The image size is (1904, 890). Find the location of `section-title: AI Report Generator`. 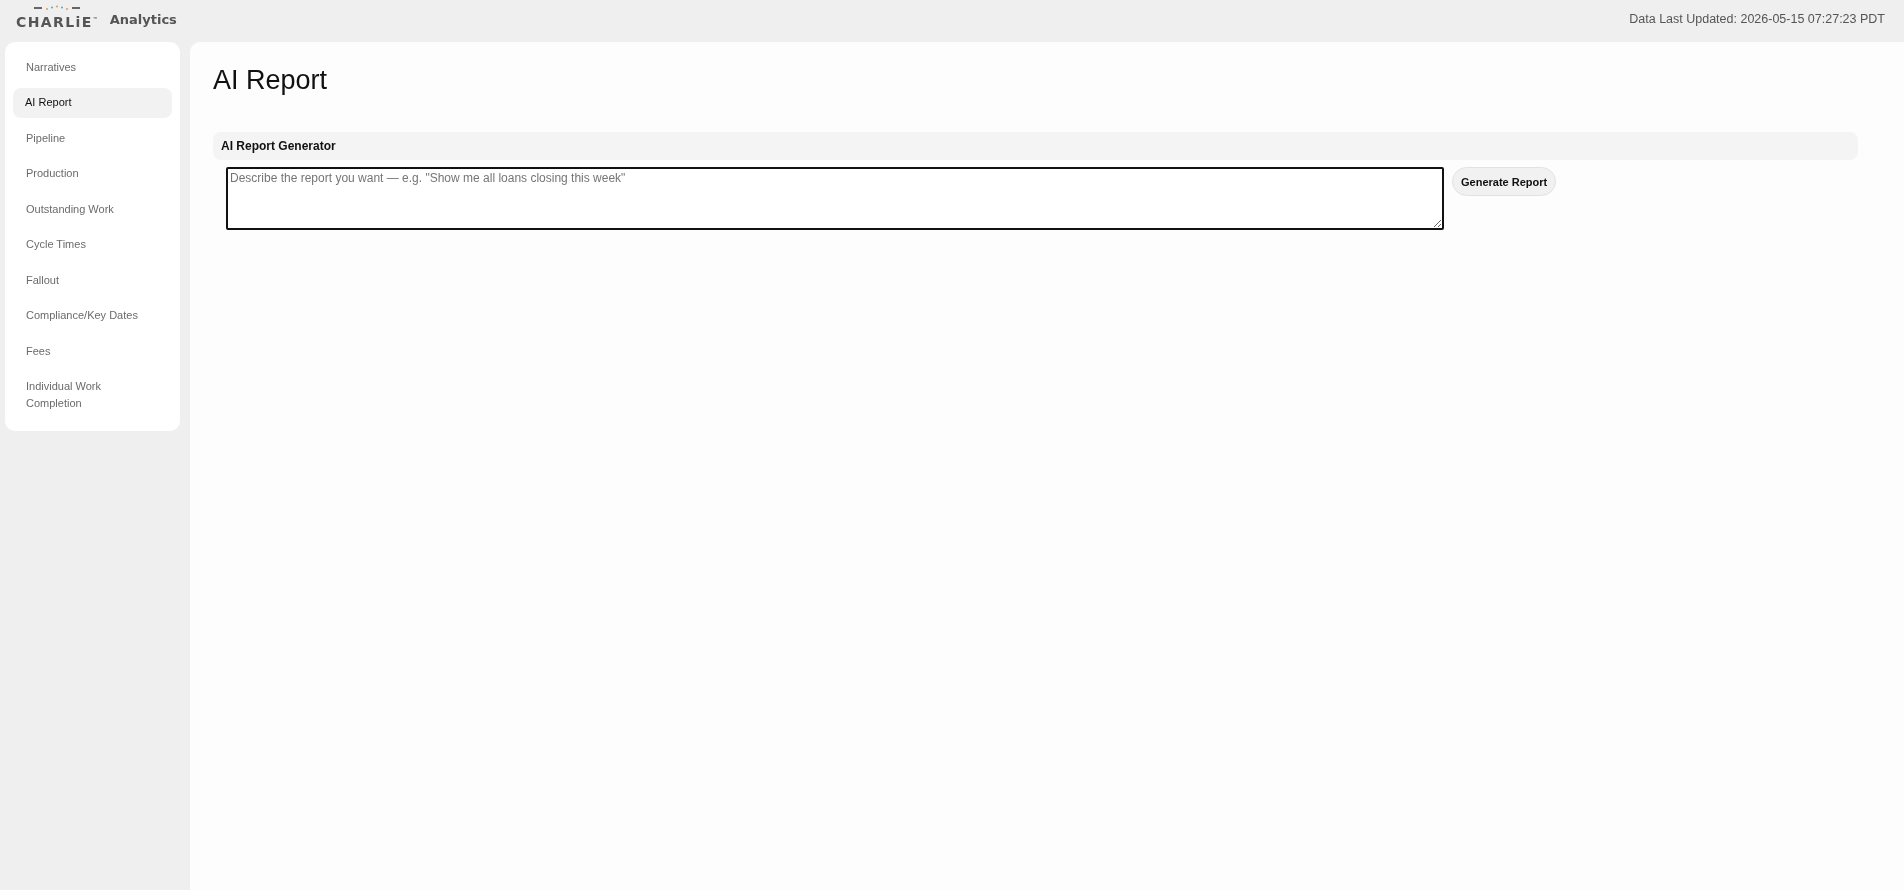

section-title: AI Report Generator is located at coordinates (278, 146).